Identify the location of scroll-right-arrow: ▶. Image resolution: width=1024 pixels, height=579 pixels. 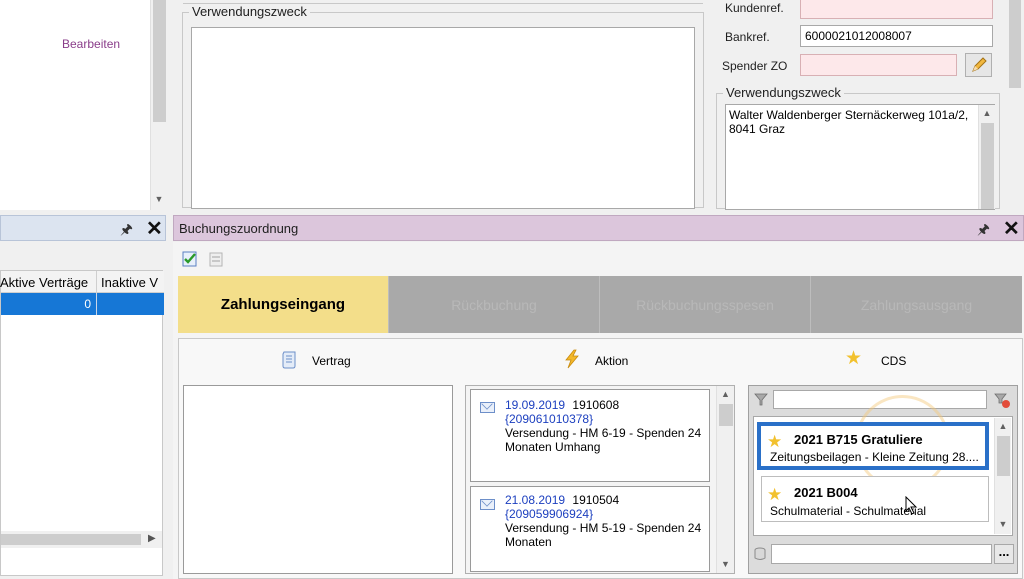
(152, 538).